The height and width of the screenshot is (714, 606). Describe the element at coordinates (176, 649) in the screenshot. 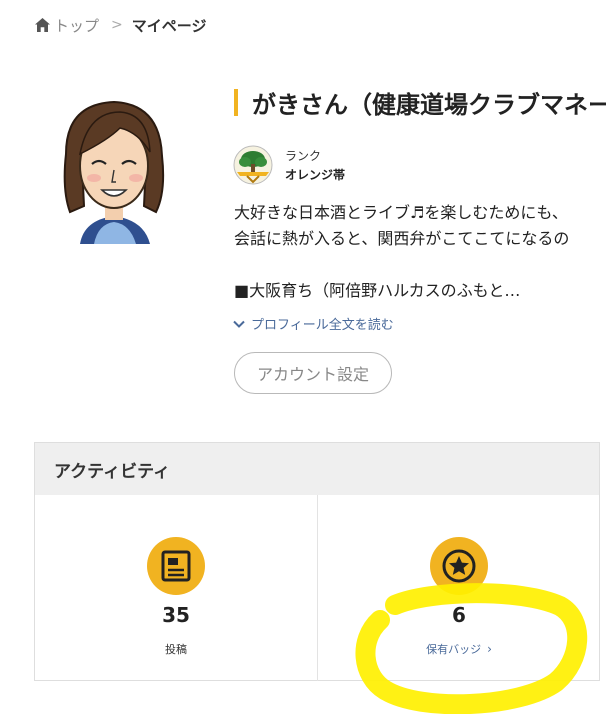

I see `posts-label: 投稿` at that location.